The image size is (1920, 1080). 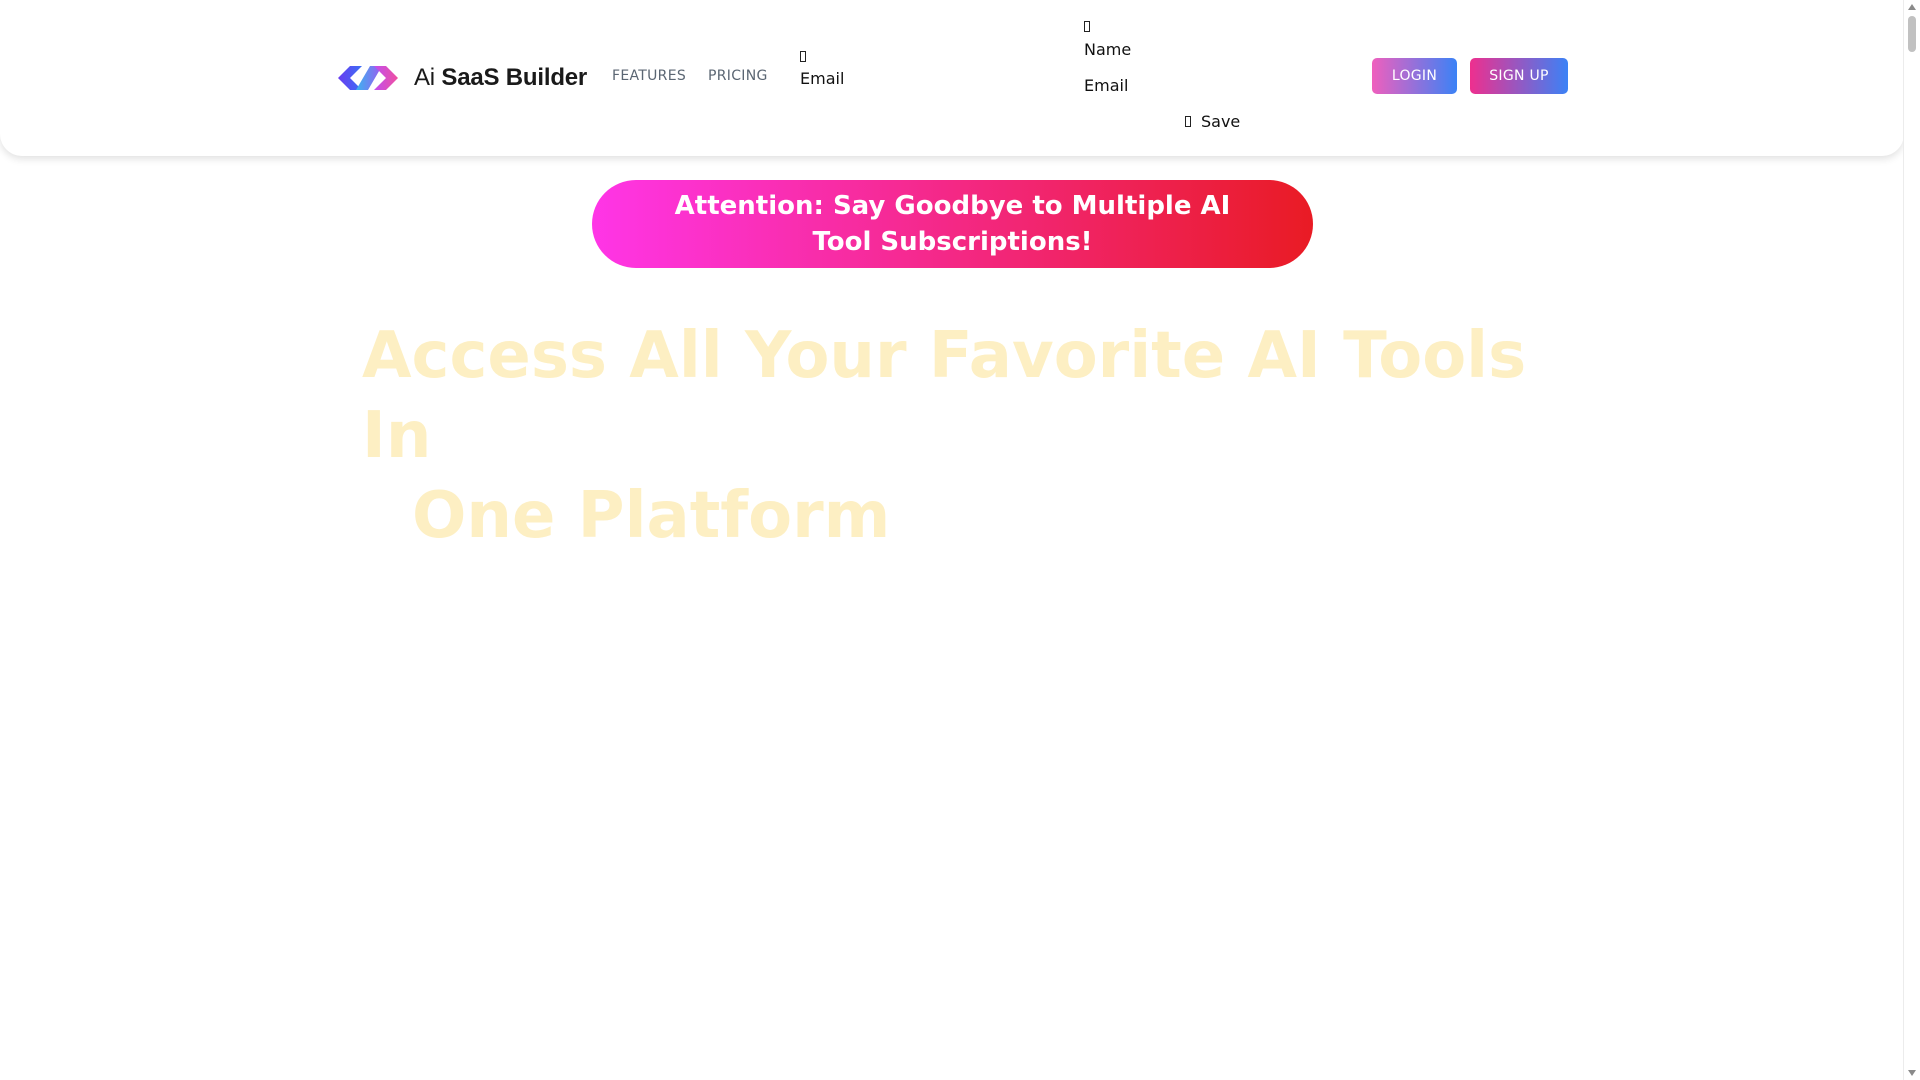 I want to click on brand-logo-icon, so click(x=368, y=78).